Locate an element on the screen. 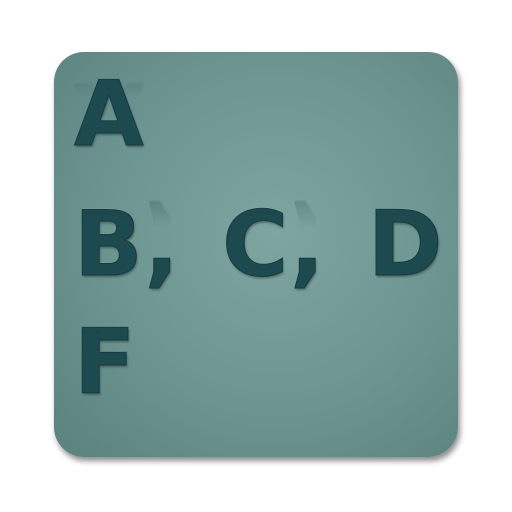 The image size is (512, 512). letters-b-c-d: B, C, D is located at coordinates (259, 244).